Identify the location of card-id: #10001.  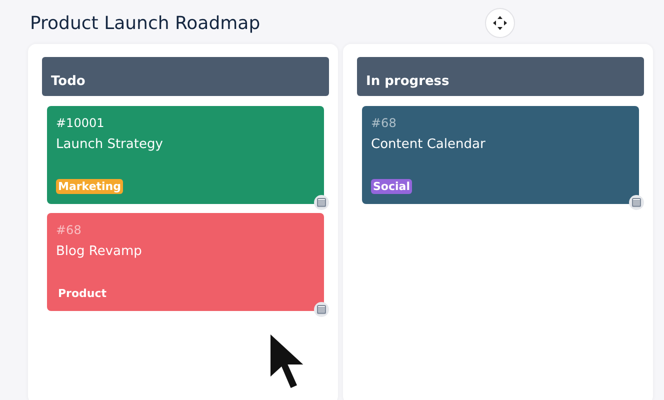
(81, 123).